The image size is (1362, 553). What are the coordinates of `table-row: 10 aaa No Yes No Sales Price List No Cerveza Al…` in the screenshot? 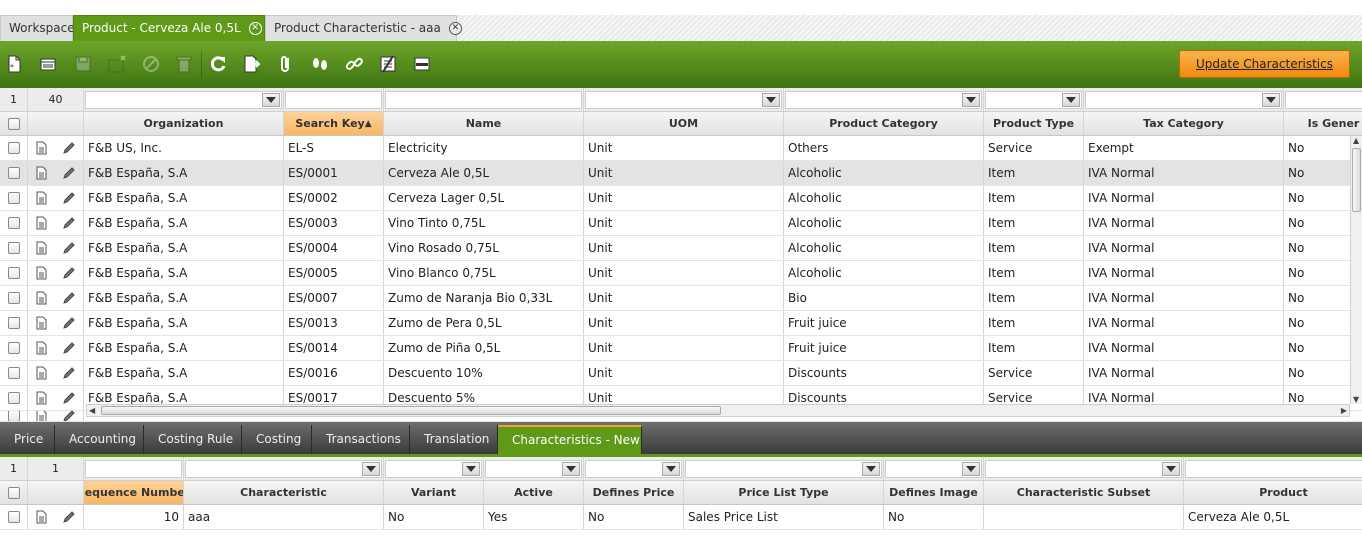 It's located at (681, 517).